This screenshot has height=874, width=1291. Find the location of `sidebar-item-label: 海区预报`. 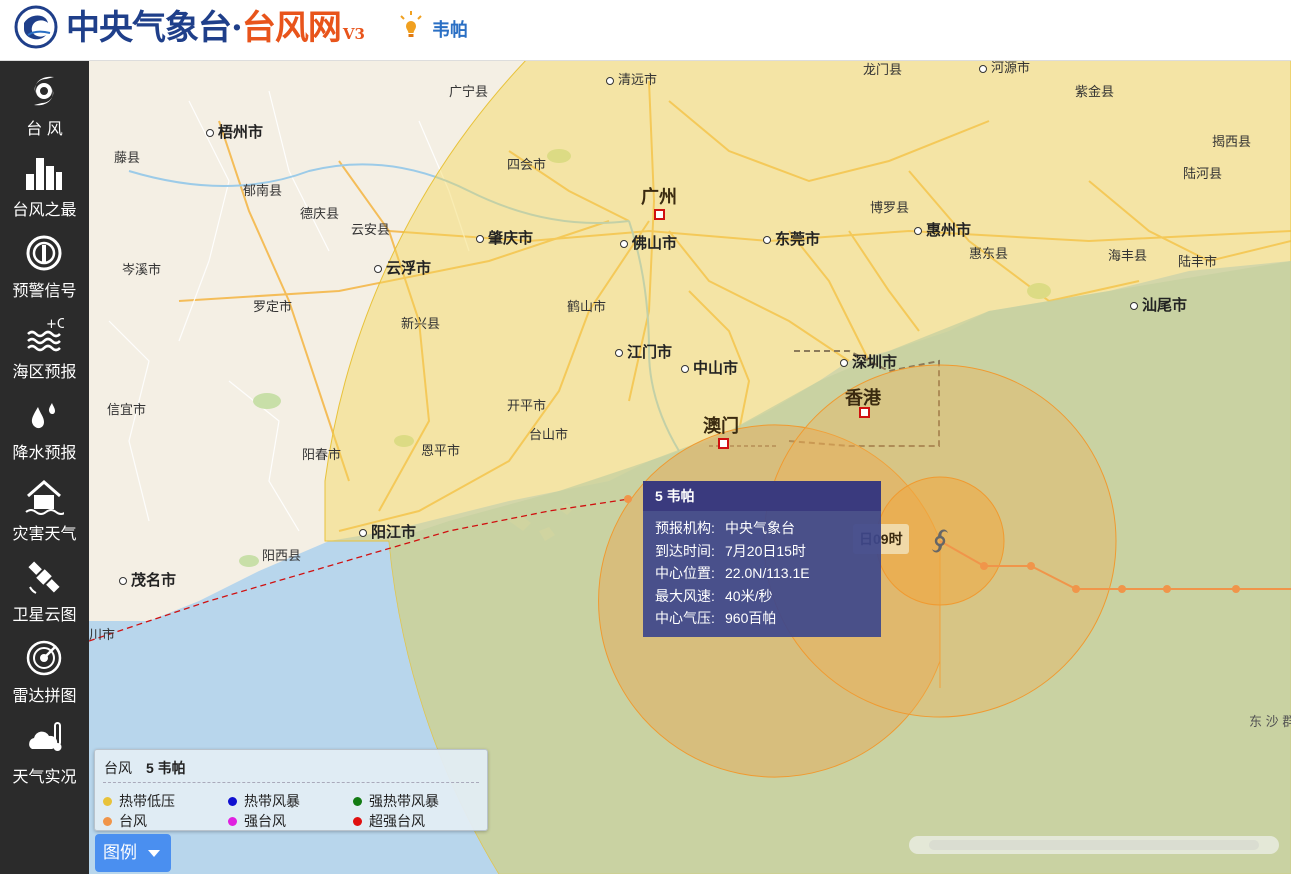

sidebar-item-label: 海区预报 is located at coordinates (44, 372).